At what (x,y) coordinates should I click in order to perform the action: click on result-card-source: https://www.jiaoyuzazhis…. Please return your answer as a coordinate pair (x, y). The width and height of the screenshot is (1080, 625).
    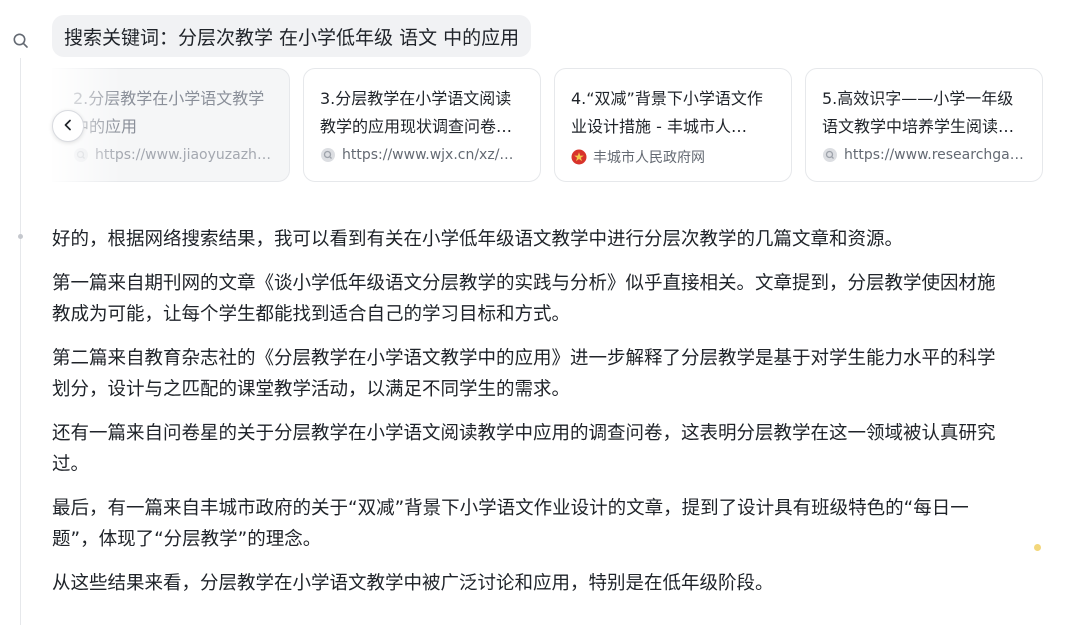
    Looking at the image, I should click on (163, 155).